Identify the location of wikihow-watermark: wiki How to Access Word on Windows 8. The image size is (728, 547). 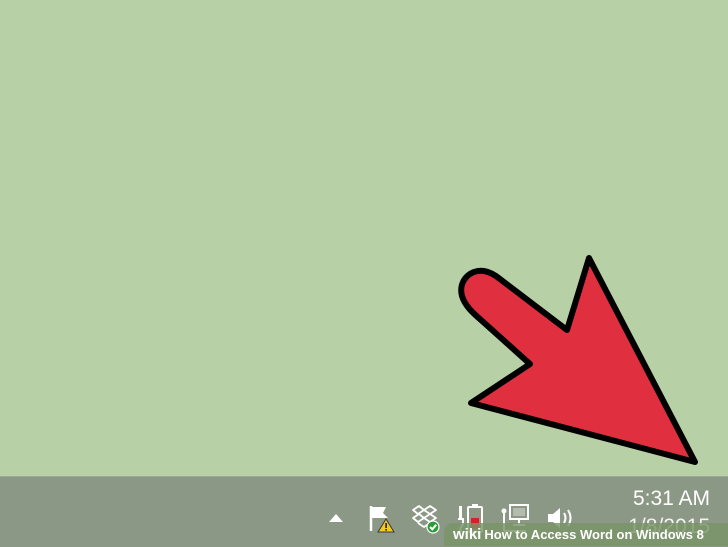
(586, 534).